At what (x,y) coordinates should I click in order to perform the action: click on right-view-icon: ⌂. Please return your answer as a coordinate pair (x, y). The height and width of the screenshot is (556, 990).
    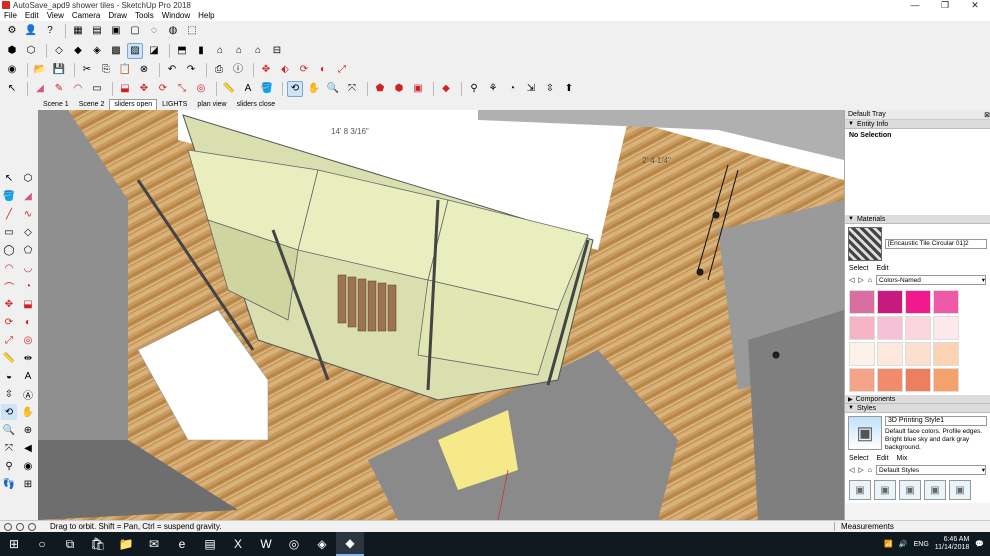
    Looking at the image, I should click on (239, 51).